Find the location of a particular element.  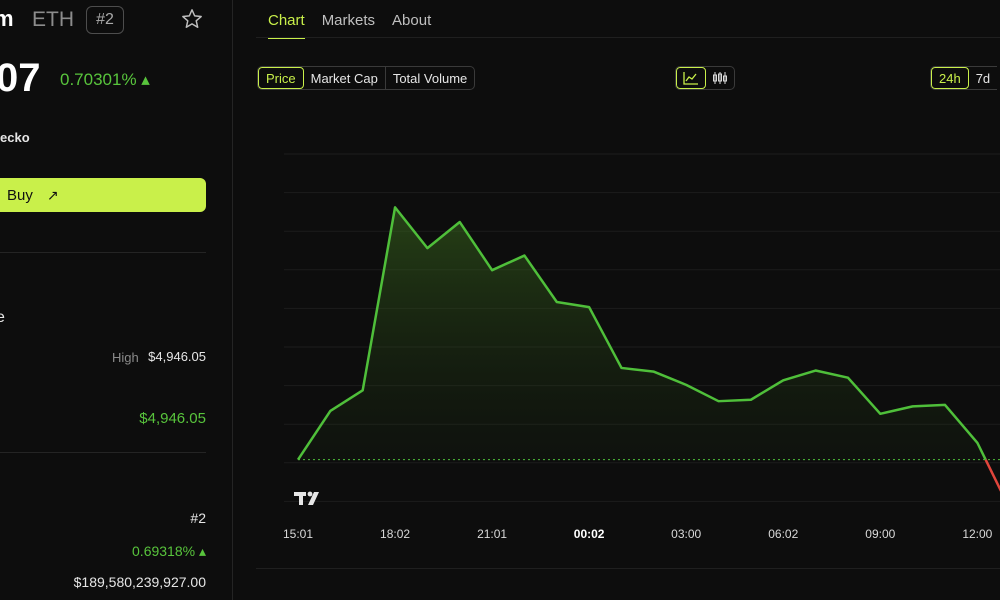

buy-button: Buy ↗ is located at coordinates (103, 195).